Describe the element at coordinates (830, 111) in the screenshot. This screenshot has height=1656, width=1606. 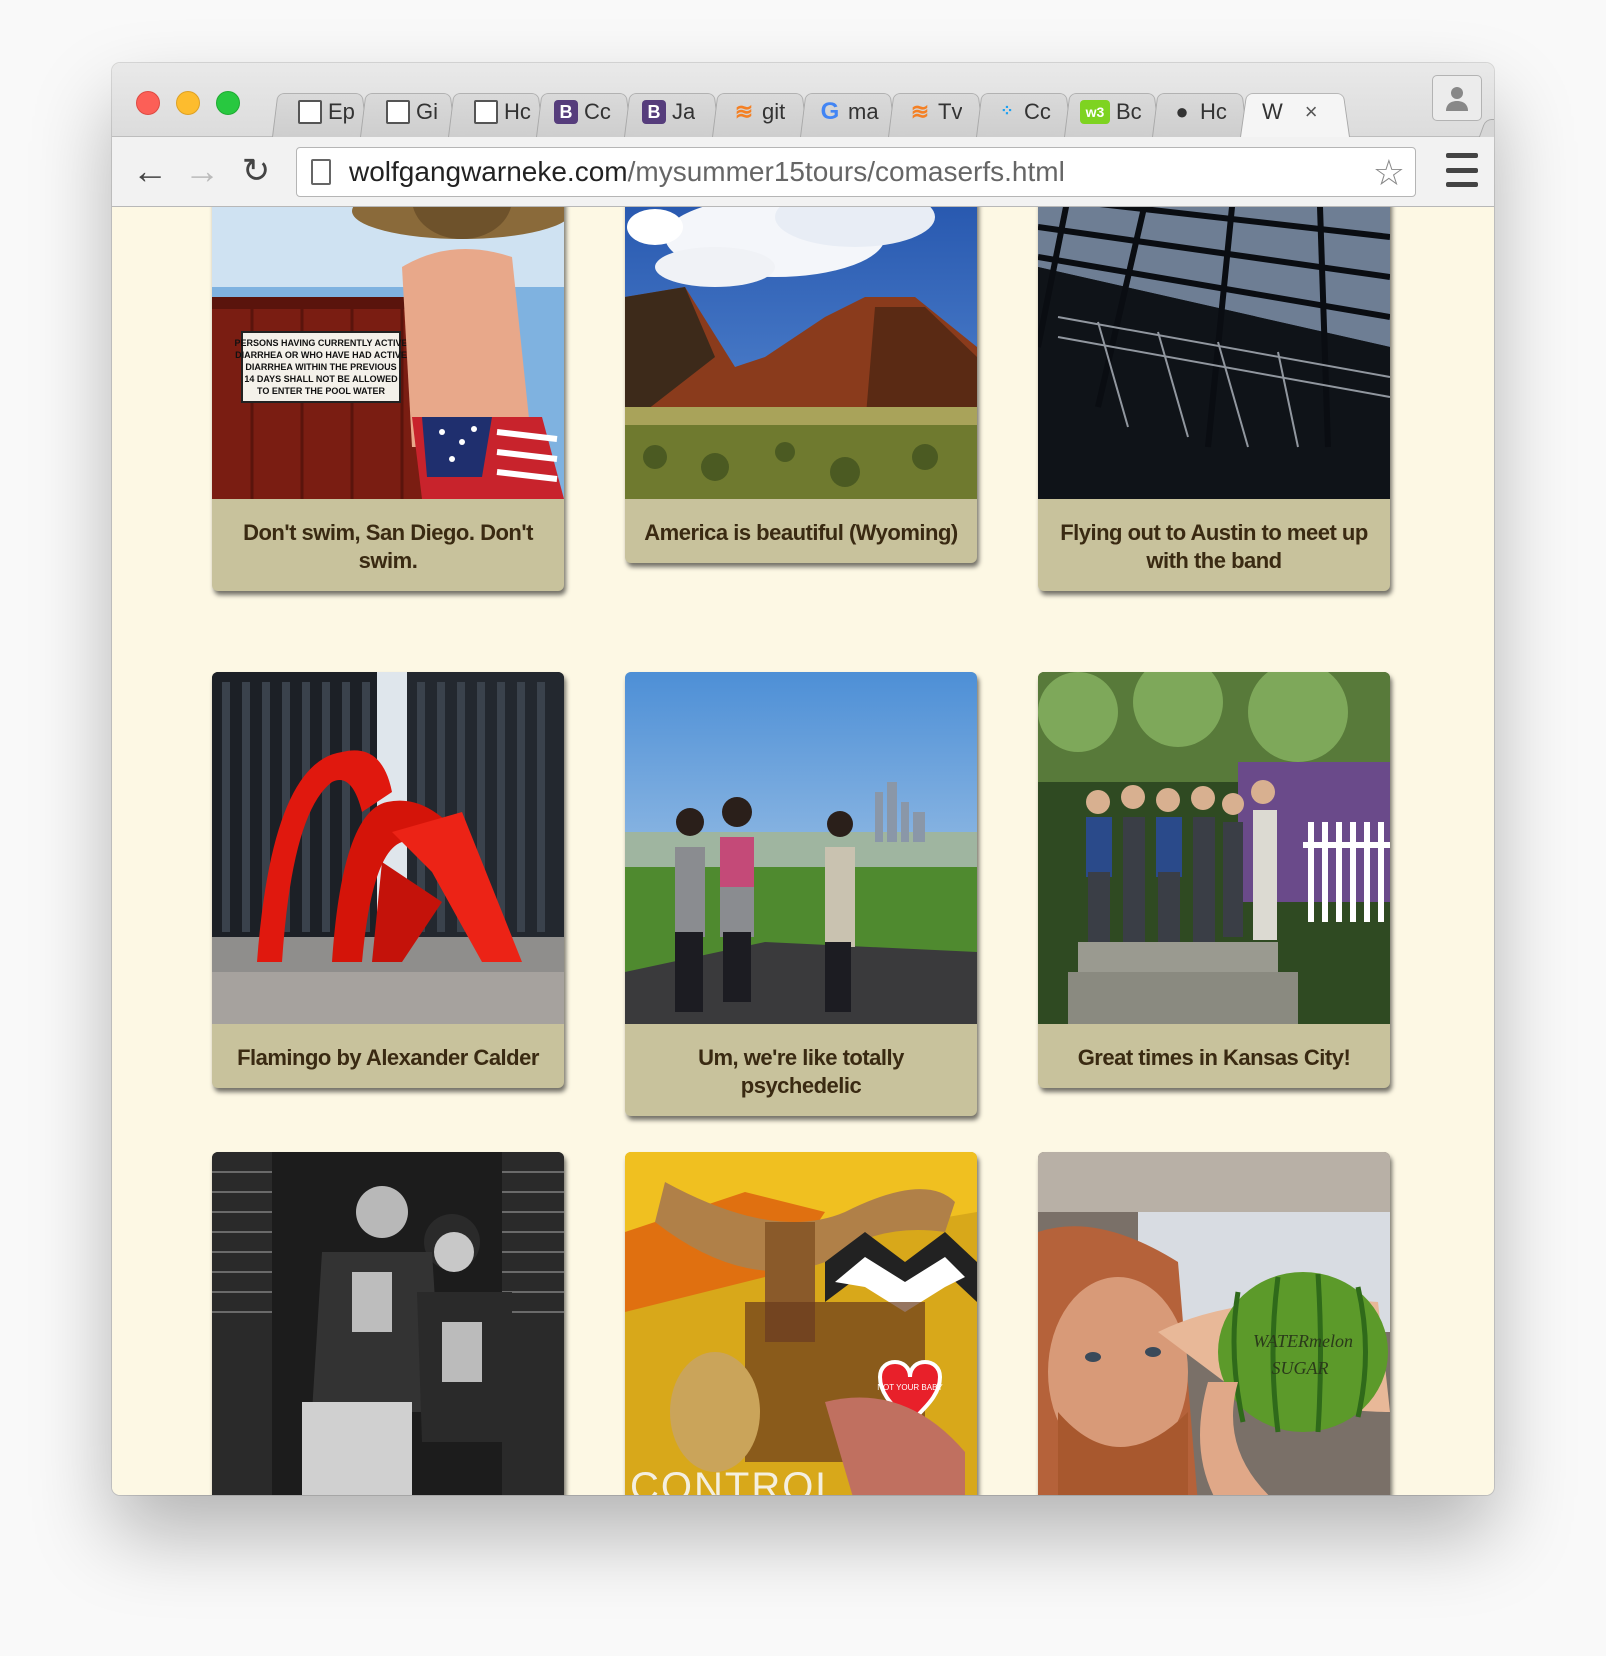
I see `google-icon: G` at that location.